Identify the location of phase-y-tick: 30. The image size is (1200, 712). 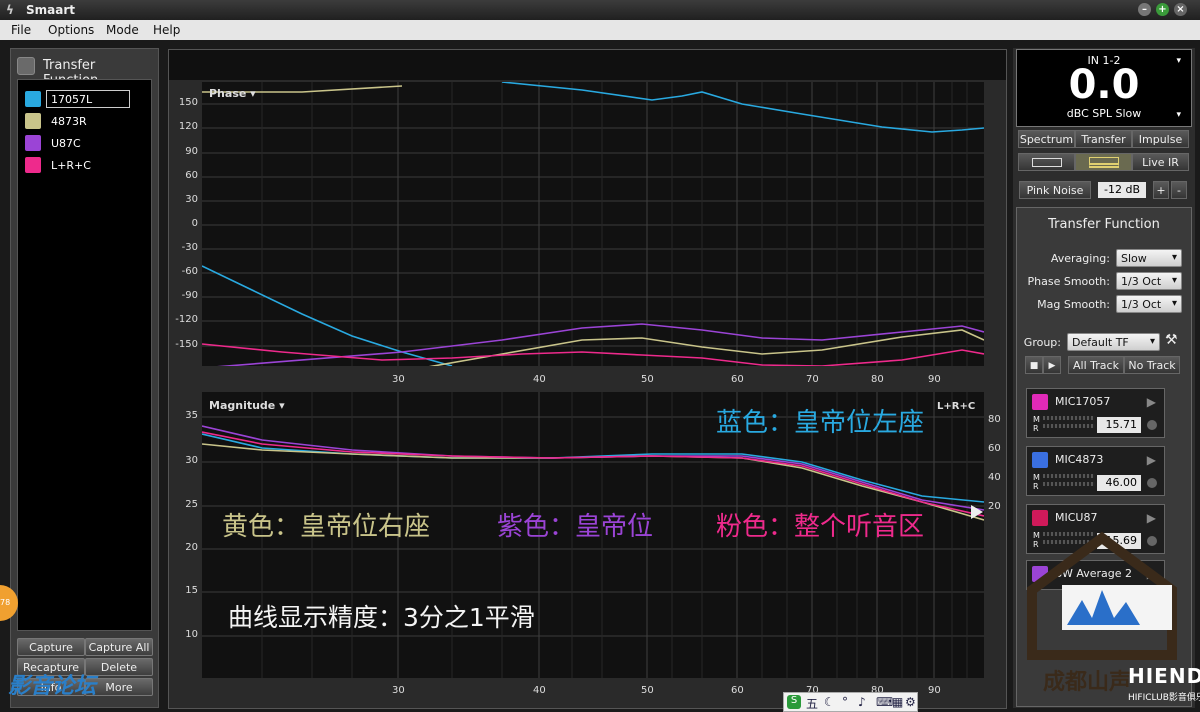
(191, 199).